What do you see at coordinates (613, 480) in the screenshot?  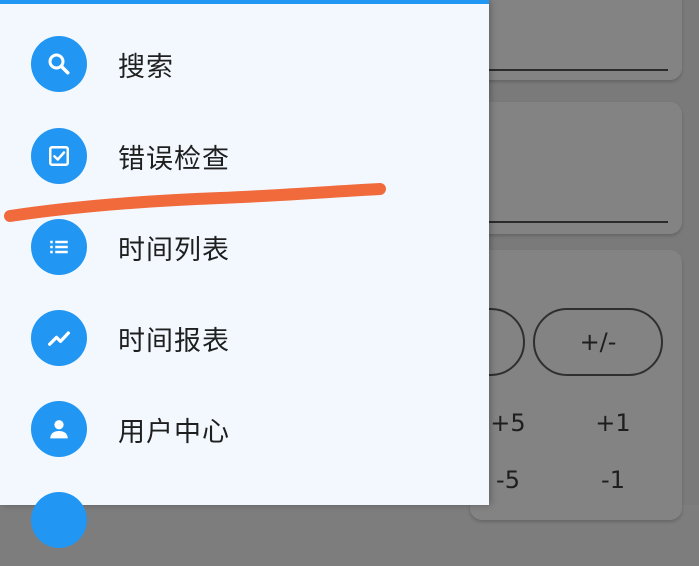 I see `minus-one-button: -1` at bounding box center [613, 480].